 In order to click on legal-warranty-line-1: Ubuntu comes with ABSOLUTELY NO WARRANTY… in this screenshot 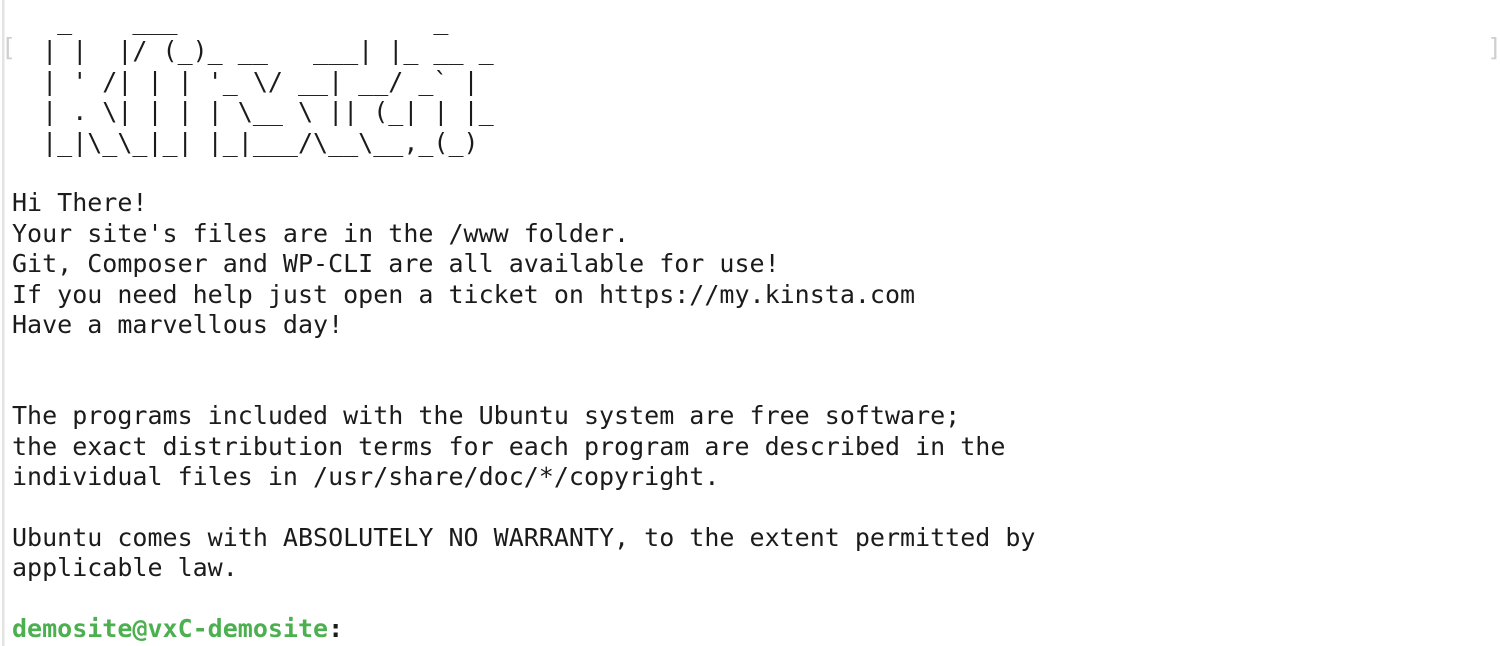, I will do `click(524, 537)`.